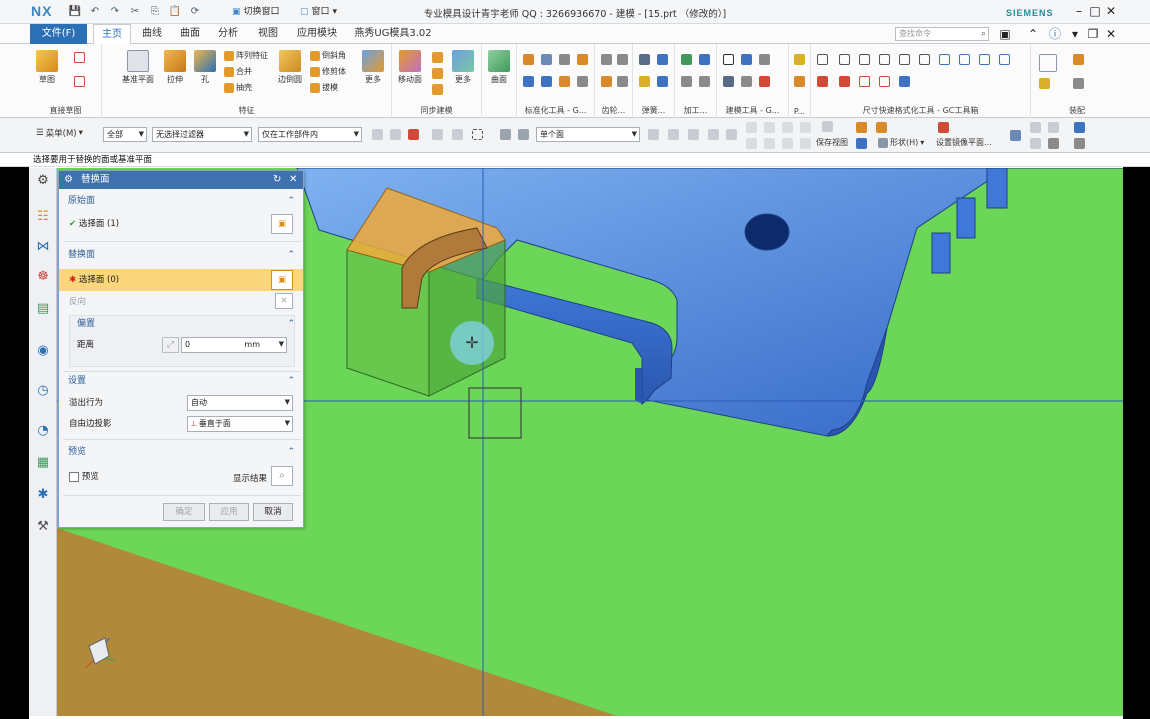  I want to click on snap-point-4-icon, so click(713, 134).